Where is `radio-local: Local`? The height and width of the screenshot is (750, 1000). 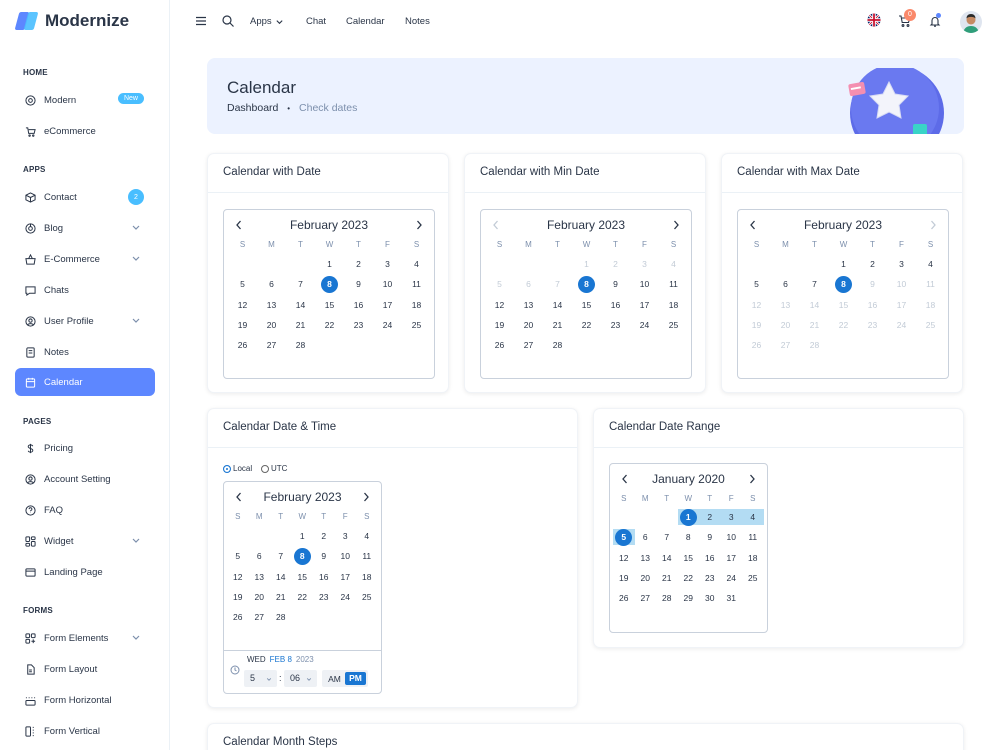 radio-local: Local is located at coordinates (237, 468).